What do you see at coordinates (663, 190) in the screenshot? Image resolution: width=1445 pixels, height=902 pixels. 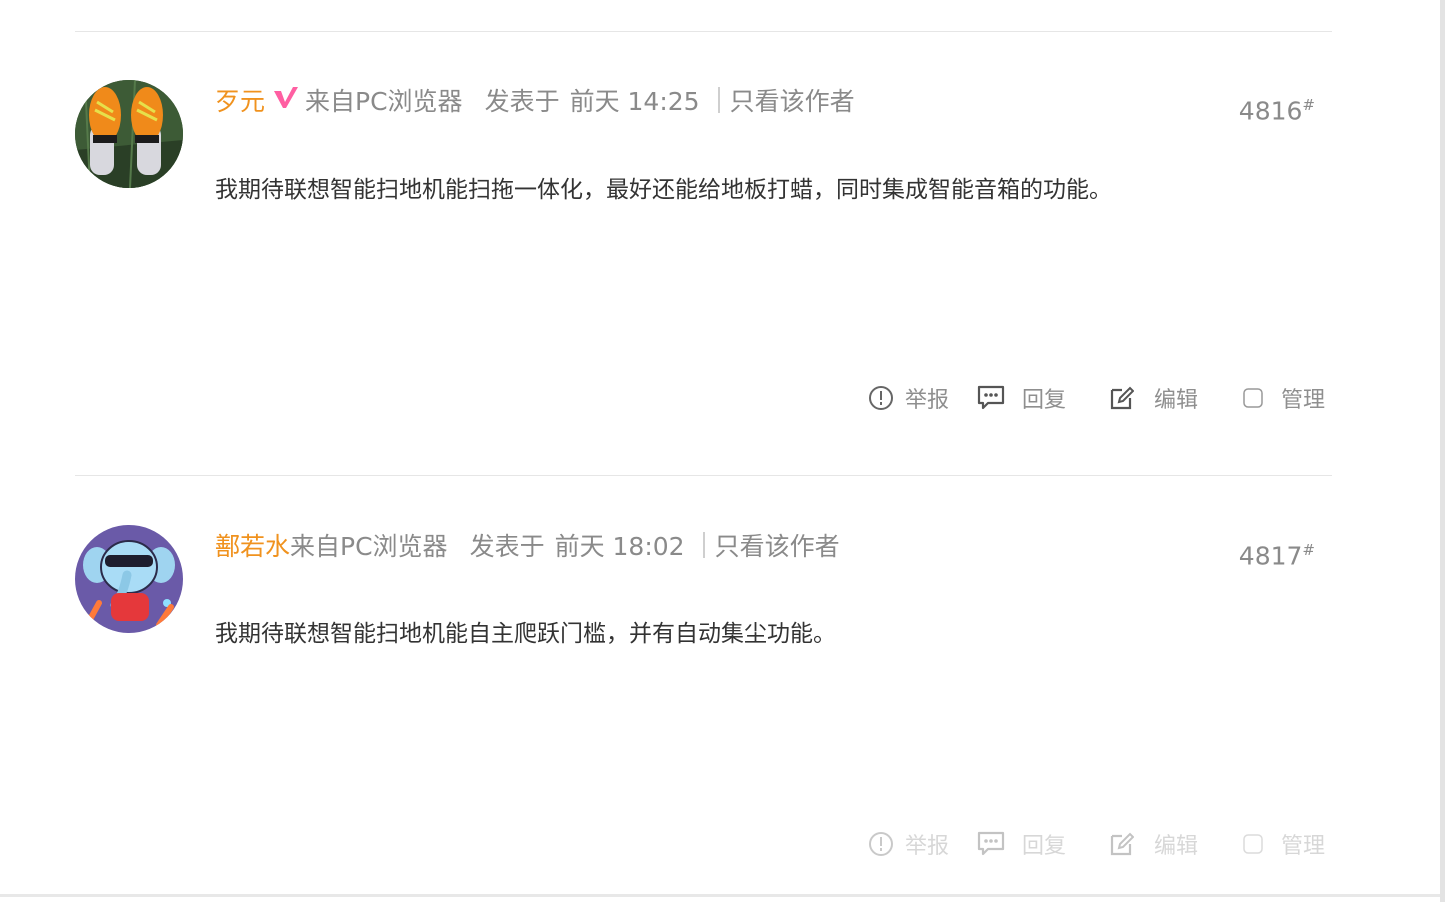 I see `post-content: 我期待联想智能扫地机能扫拖一体化，最好还能给地板打蜡，同时集成智能音箱的功能。` at bounding box center [663, 190].